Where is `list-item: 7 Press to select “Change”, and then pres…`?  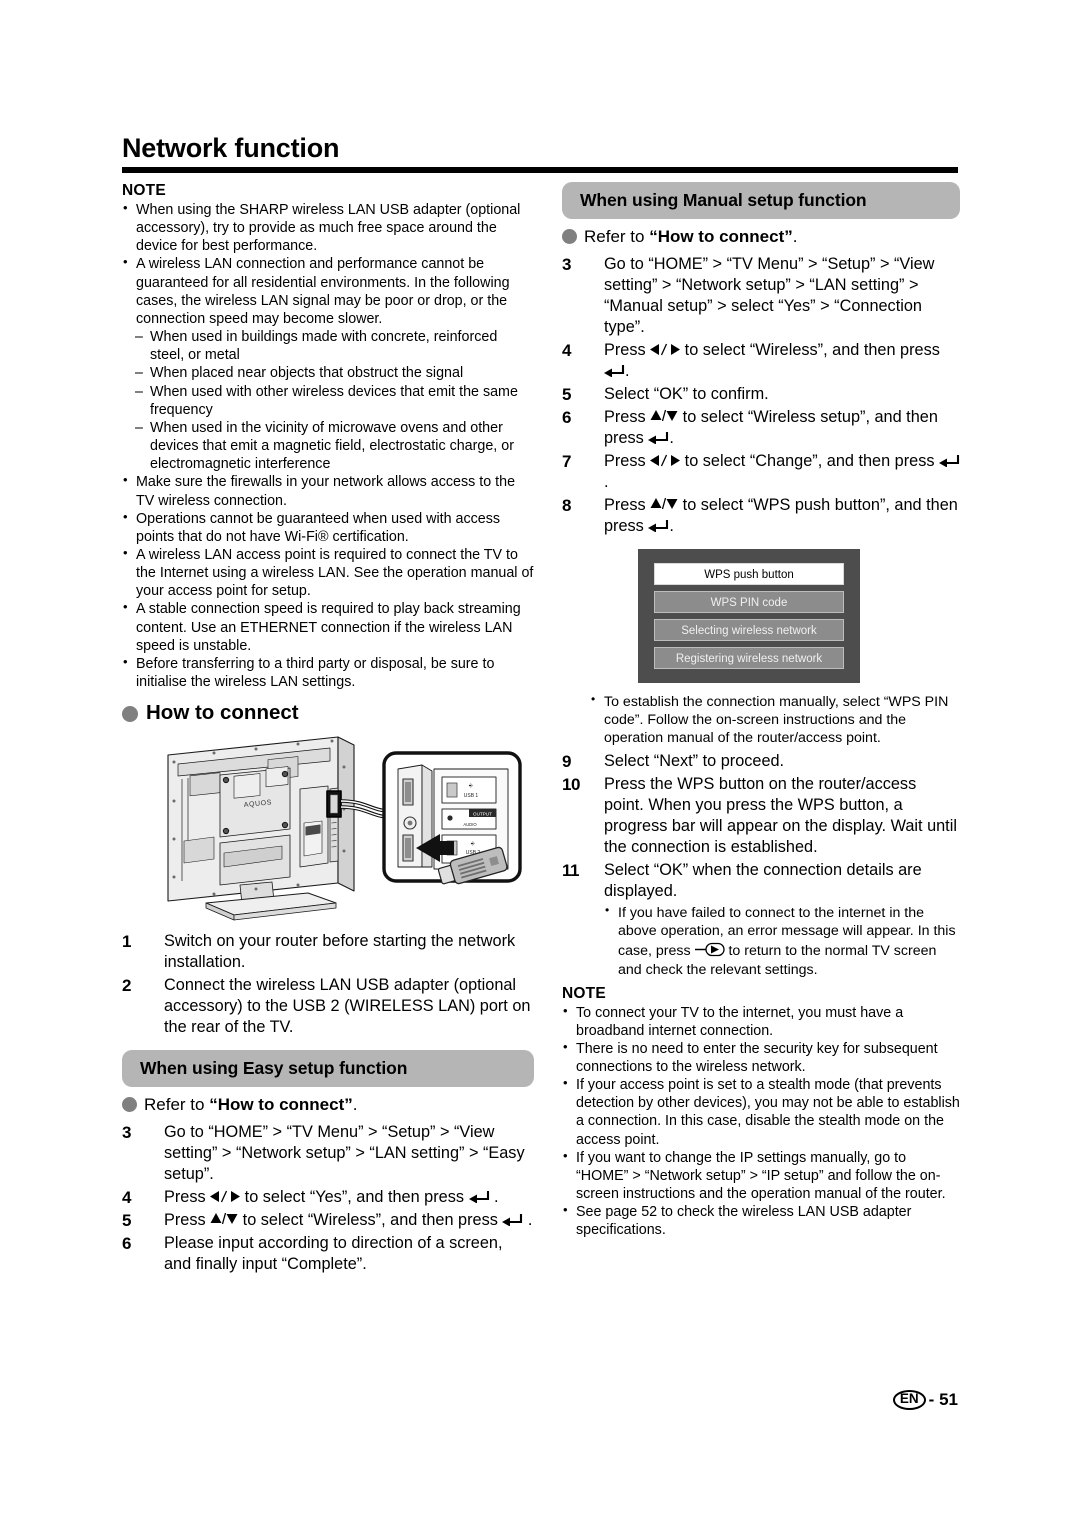
list-item: 7 Press to select “Change”, and then pres… is located at coordinates (761, 472).